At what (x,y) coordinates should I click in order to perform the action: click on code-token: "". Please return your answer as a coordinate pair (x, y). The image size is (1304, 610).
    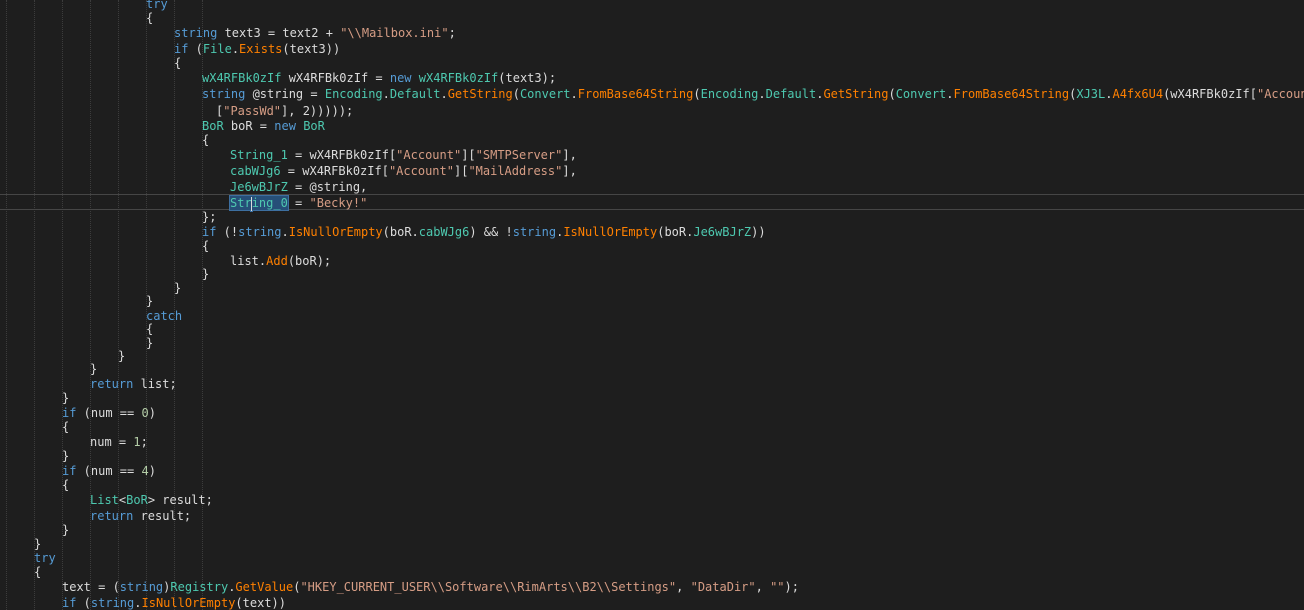
    Looking at the image, I should click on (777, 587).